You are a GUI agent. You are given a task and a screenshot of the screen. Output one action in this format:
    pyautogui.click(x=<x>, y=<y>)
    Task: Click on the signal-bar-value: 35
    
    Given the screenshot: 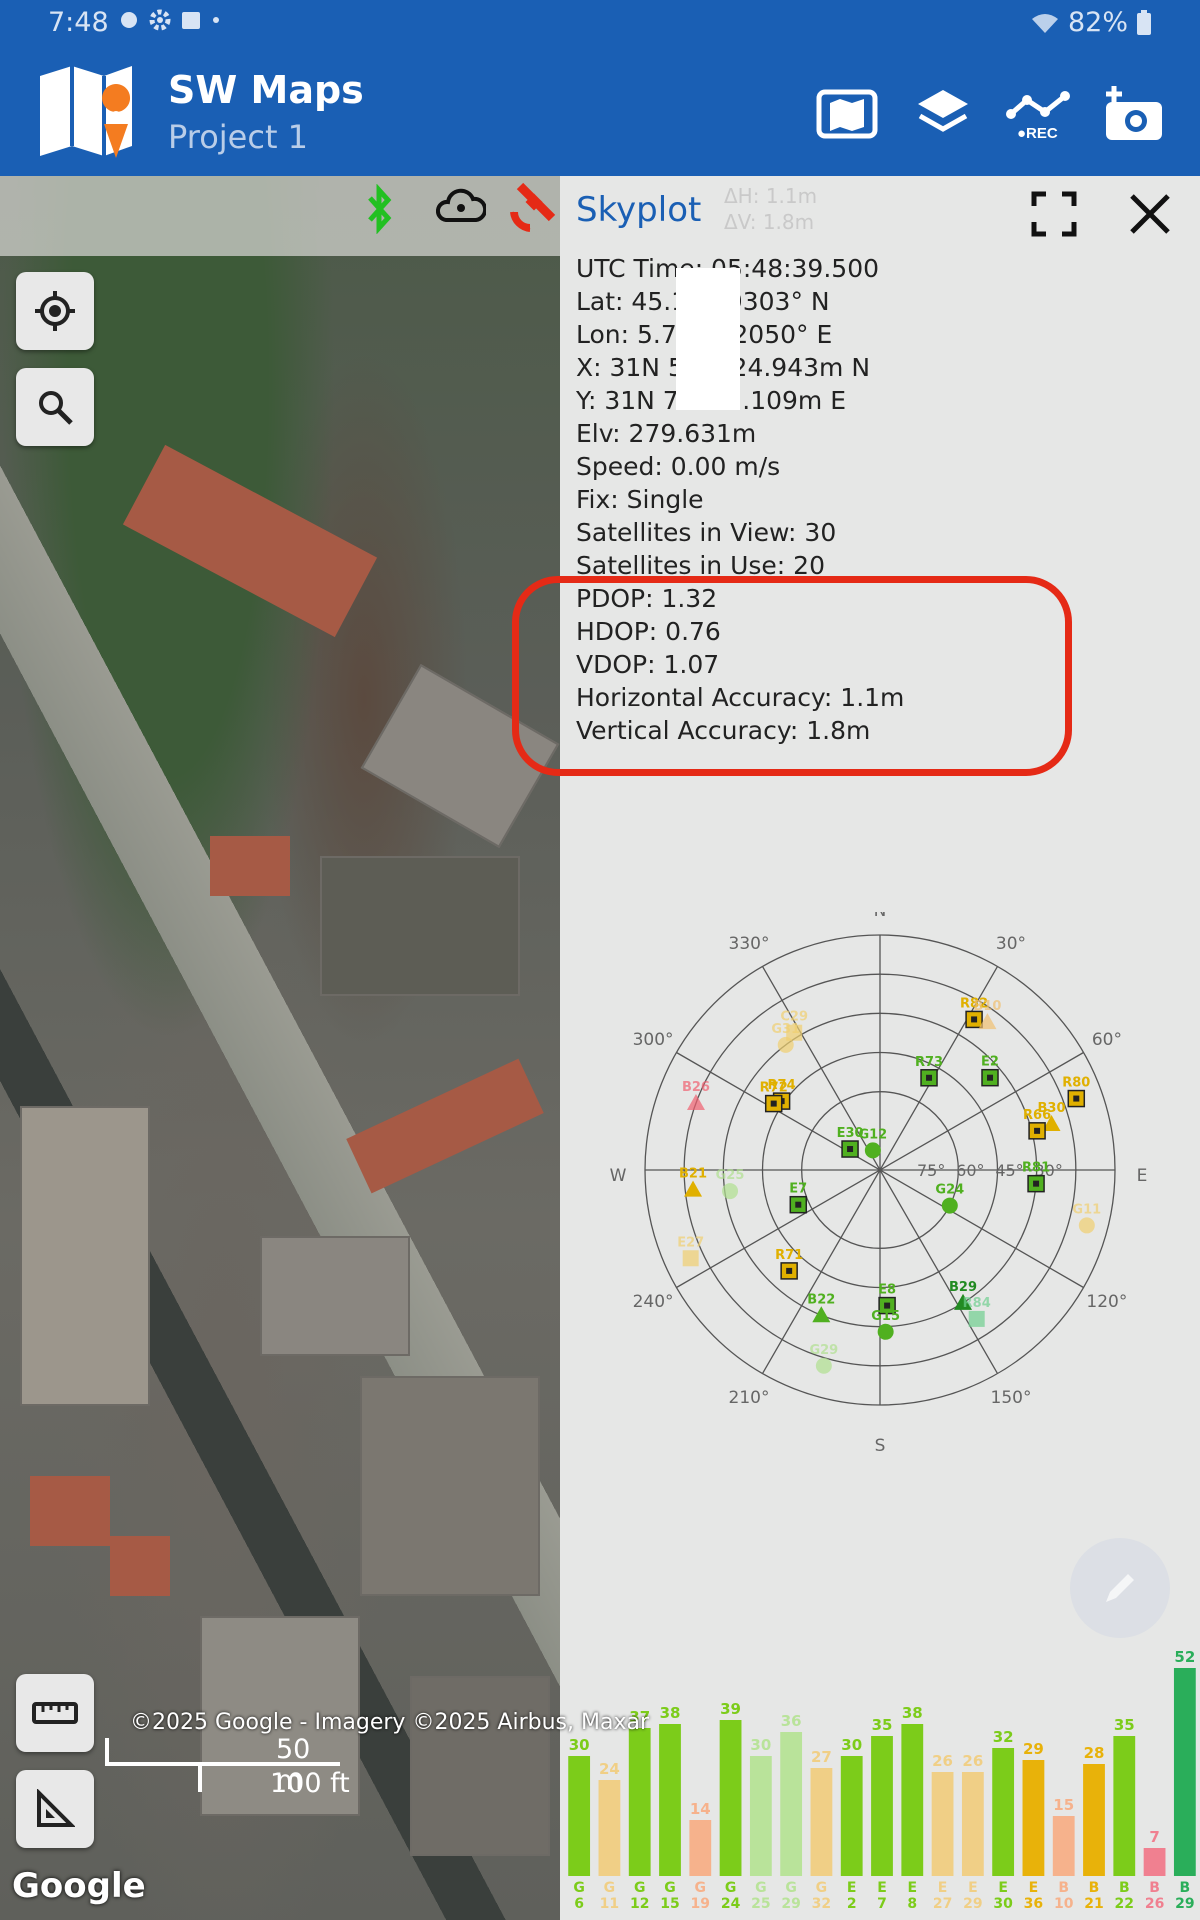 What is the action you would take?
    pyautogui.click(x=1124, y=1725)
    